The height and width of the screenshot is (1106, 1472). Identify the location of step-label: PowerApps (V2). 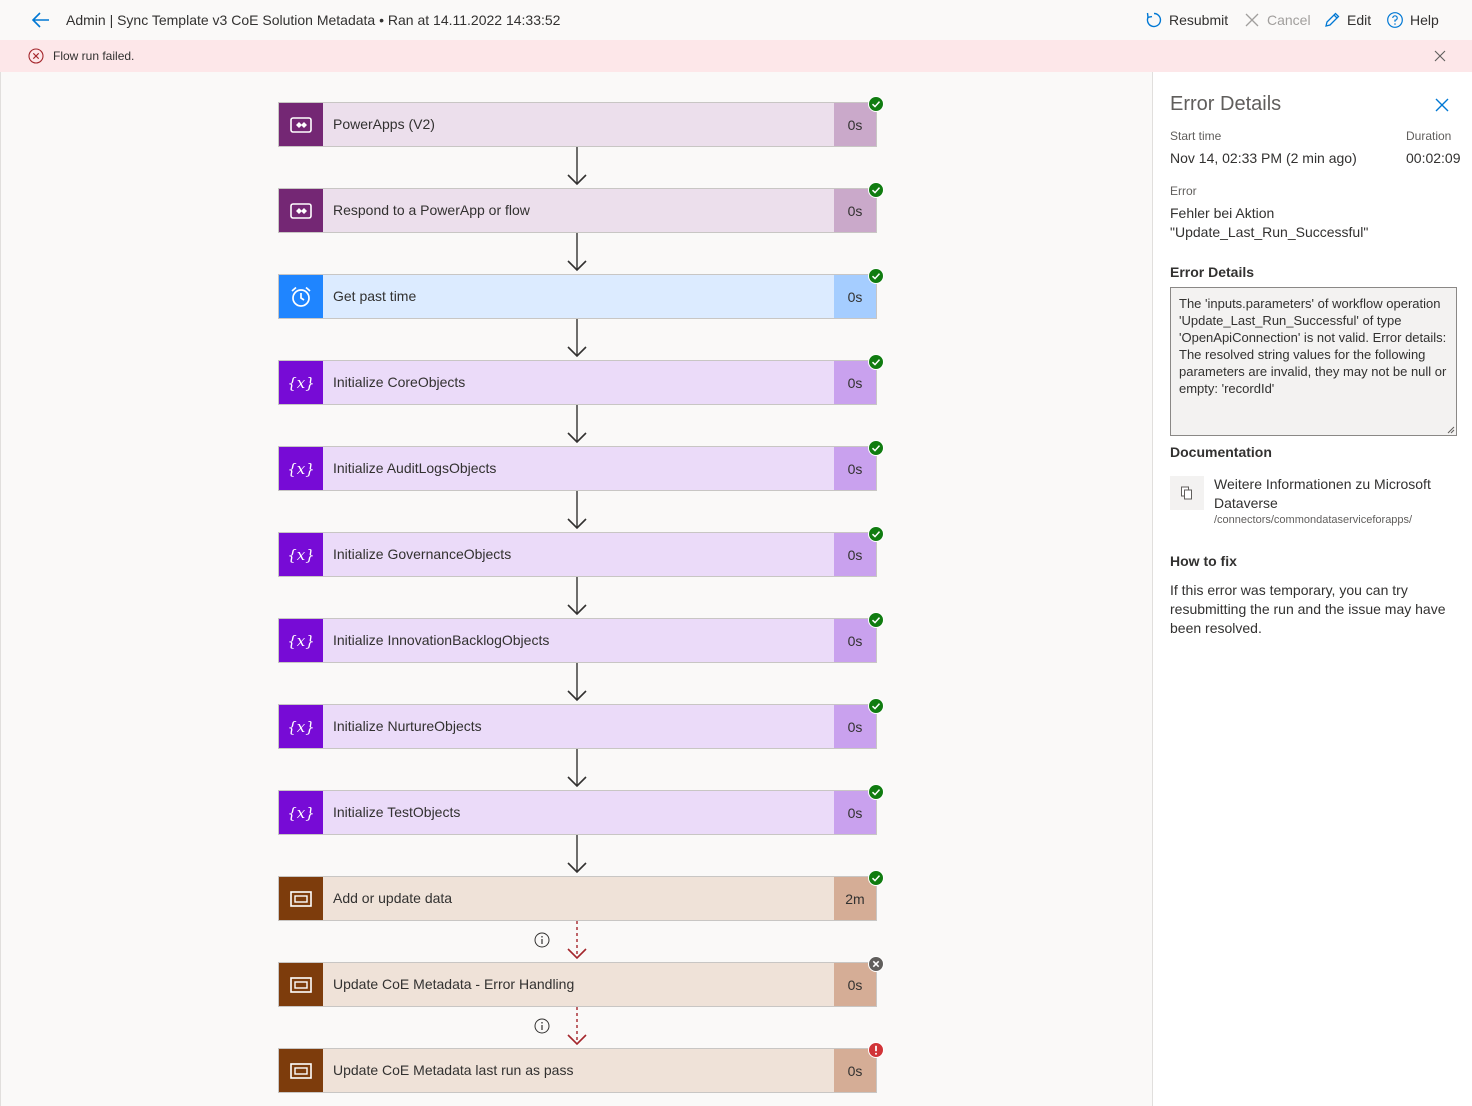
(384, 124).